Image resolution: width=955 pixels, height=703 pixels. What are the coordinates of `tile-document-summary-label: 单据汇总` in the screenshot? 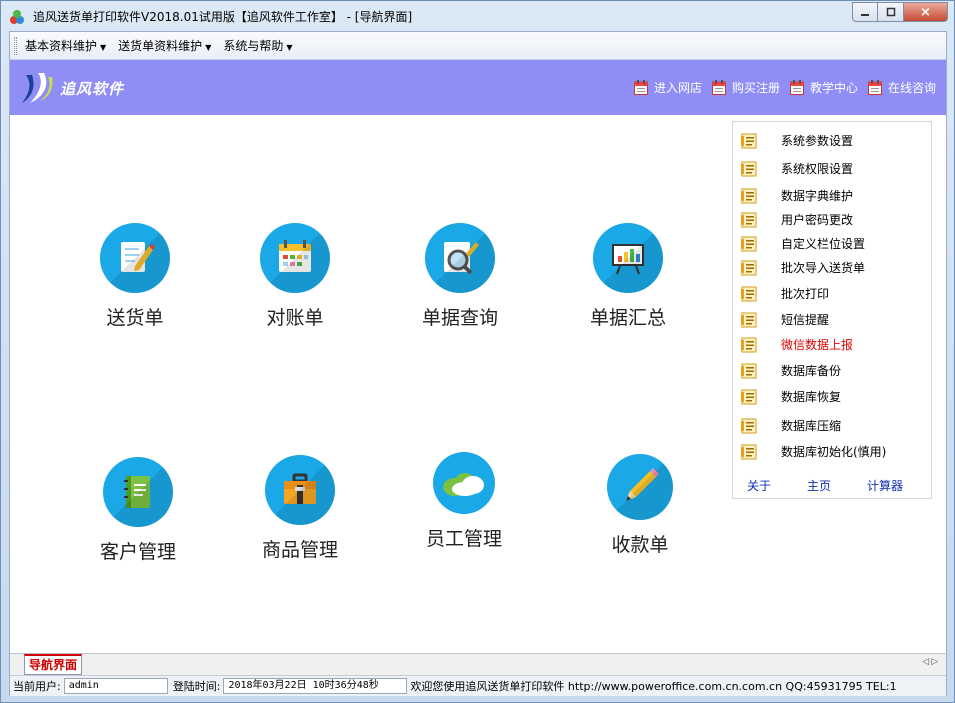 It's located at (627, 318).